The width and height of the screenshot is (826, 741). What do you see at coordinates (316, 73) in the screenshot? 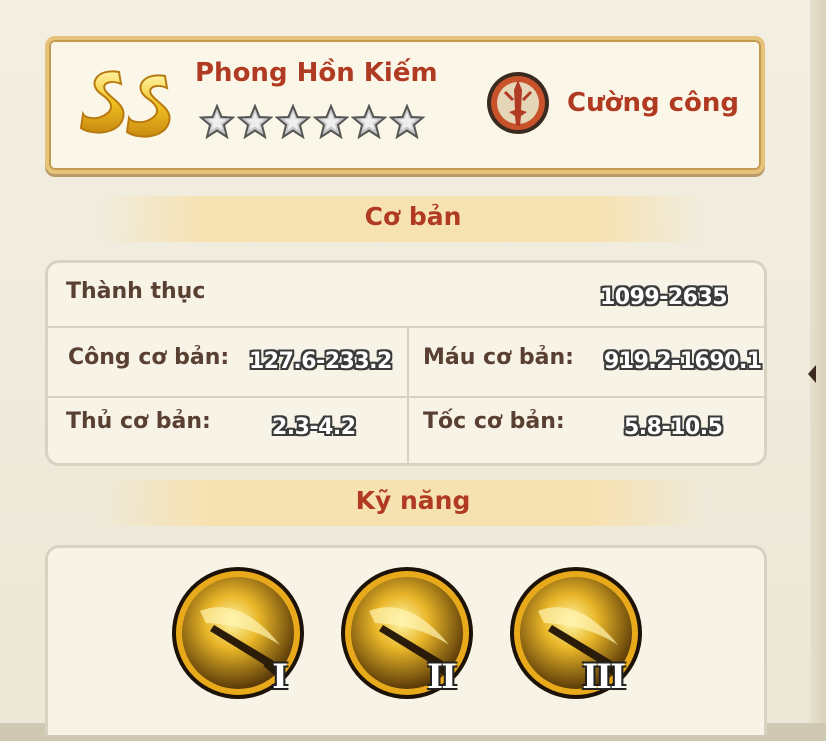
I see `hero-name: Phong Hồn Kiếm` at bounding box center [316, 73].